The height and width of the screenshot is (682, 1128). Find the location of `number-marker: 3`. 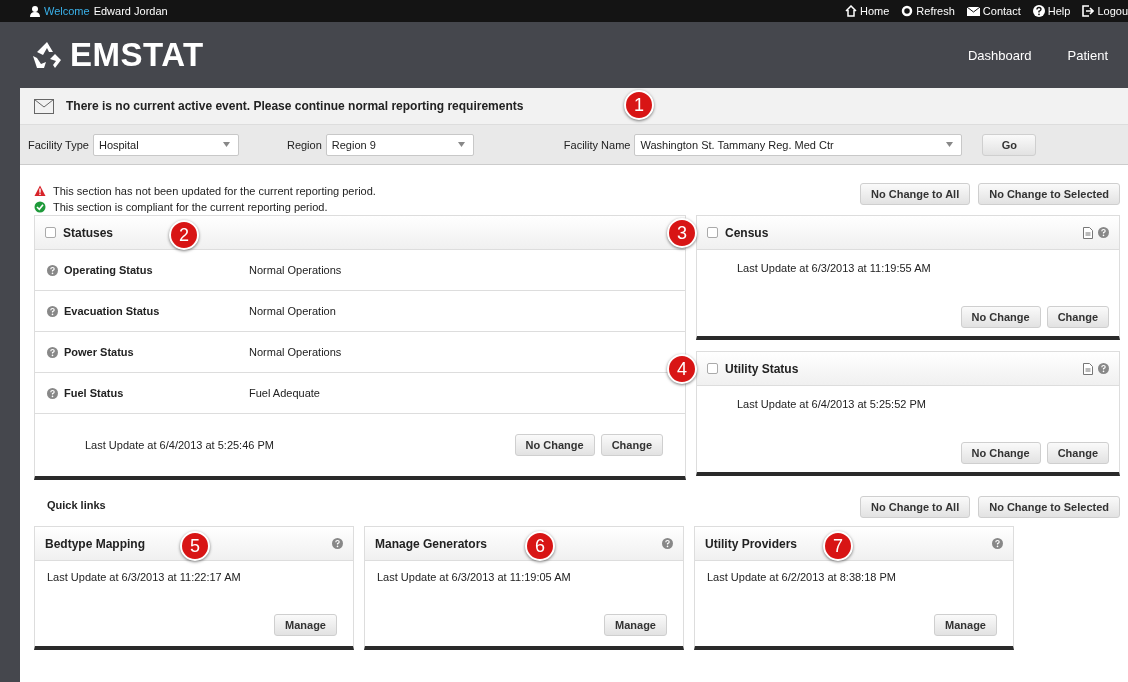

number-marker: 3 is located at coordinates (682, 233).